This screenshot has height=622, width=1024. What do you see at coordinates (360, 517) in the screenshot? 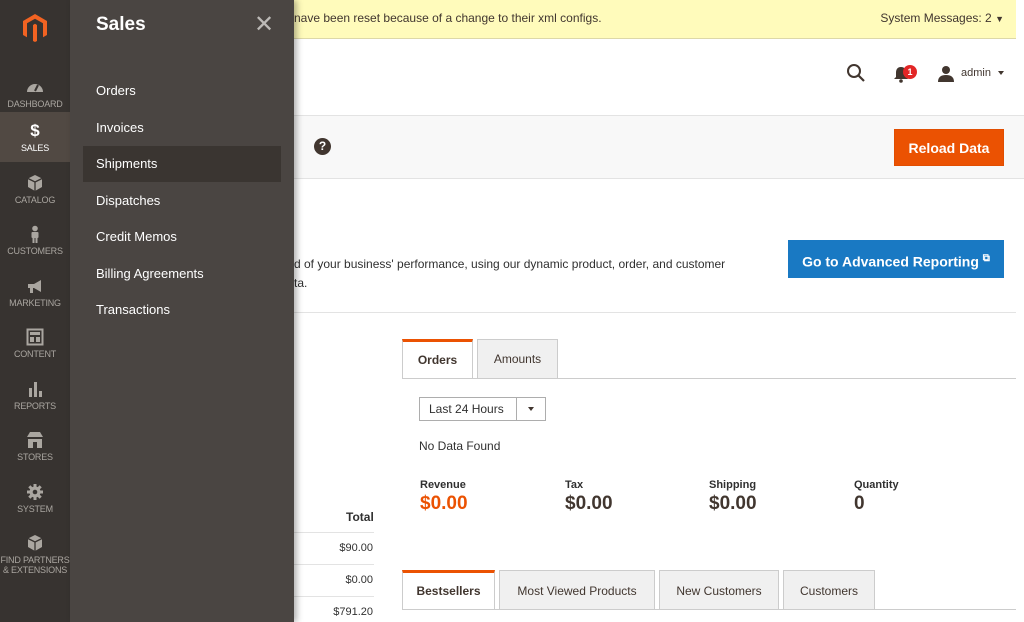
I see `column-header-total: Total` at bounding box center [360, 517].